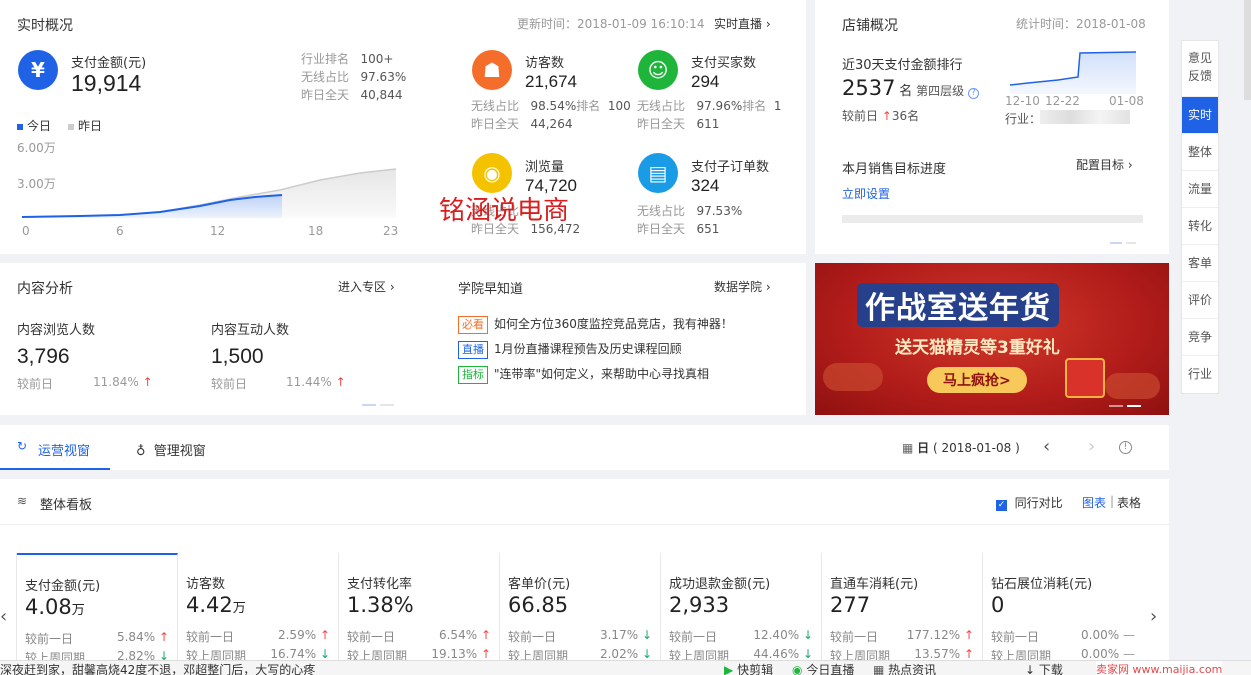  I want to click on kpi-prev-day: 较前一日 2.59% ↑, so click(258, 636).